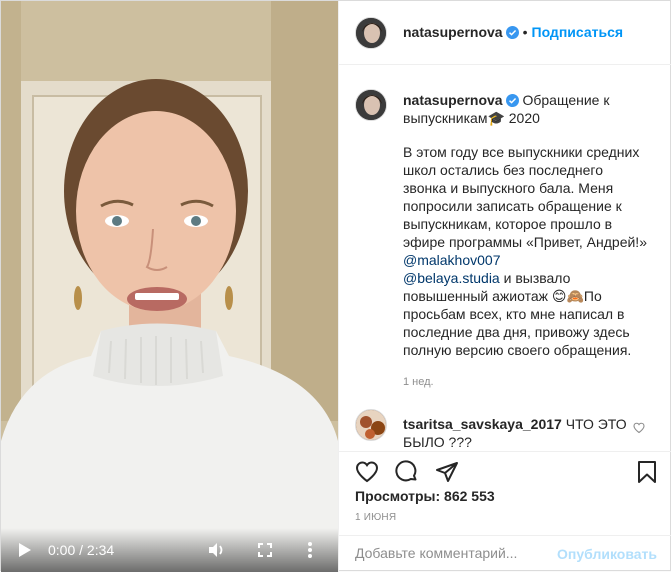 The image size is (671, 572). I want to click on video-time-display: 0:00 / 2:34, so click(81, 550).